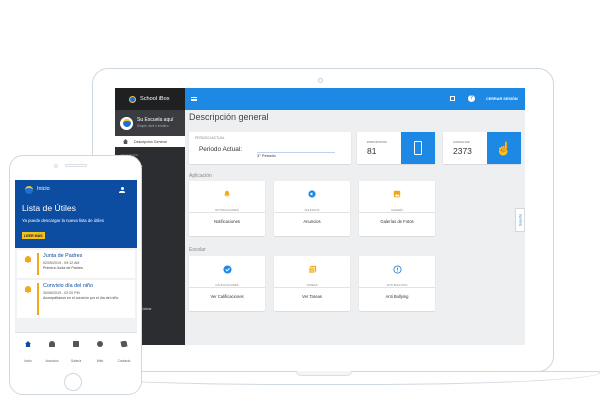  What do you see at coordinates (100, 353) in the screenshot?
I see `tab-web: Web` at bounding box center [100, 353].